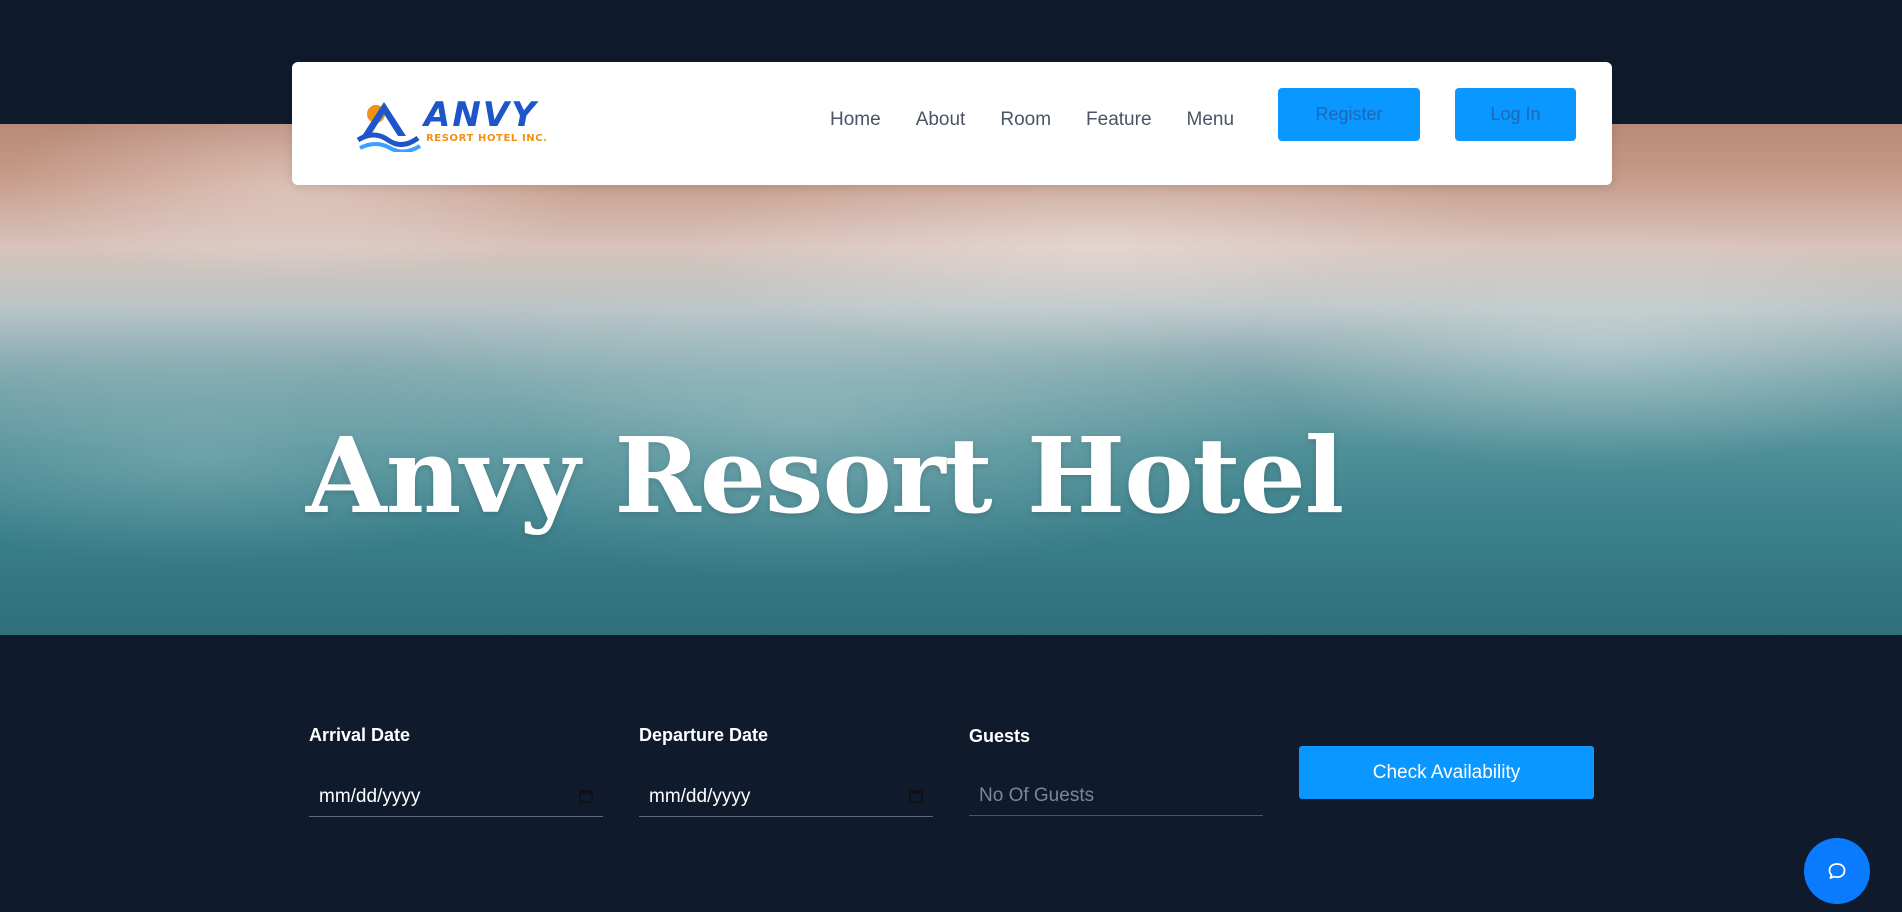  Describe the element at coordinates (1118, 120) in the screenshot. I see `nav-feature: Feature` at that location.